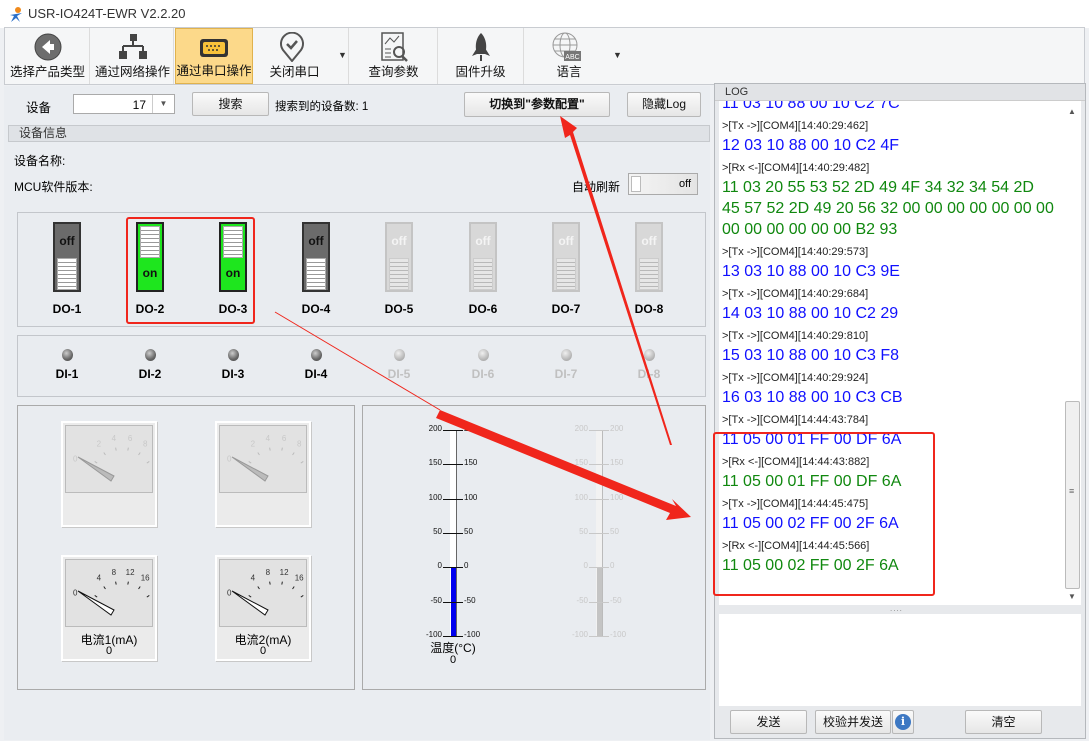  What do you see at coordinates (152, 589) in the screenshot?
I see `gauge-tick-label: 20` at bounding box center [152, 589].